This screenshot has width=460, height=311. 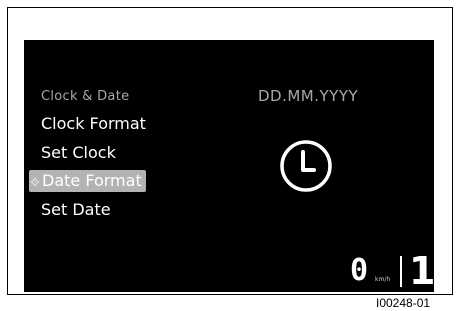 What do you see at coordinates (85, 96) in the screenshot?
I see `menu-header: Clock & Date` at bounding box center [85, 96].